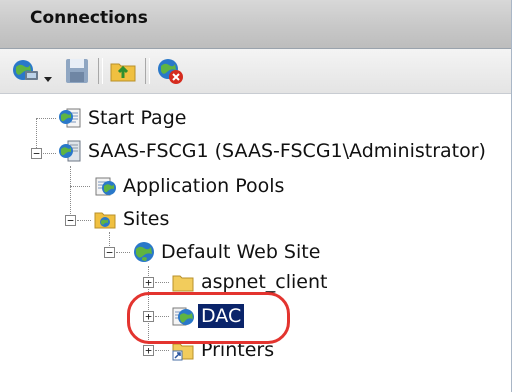  I want to click on server-collapse-toggle: −, so click(36, 153).